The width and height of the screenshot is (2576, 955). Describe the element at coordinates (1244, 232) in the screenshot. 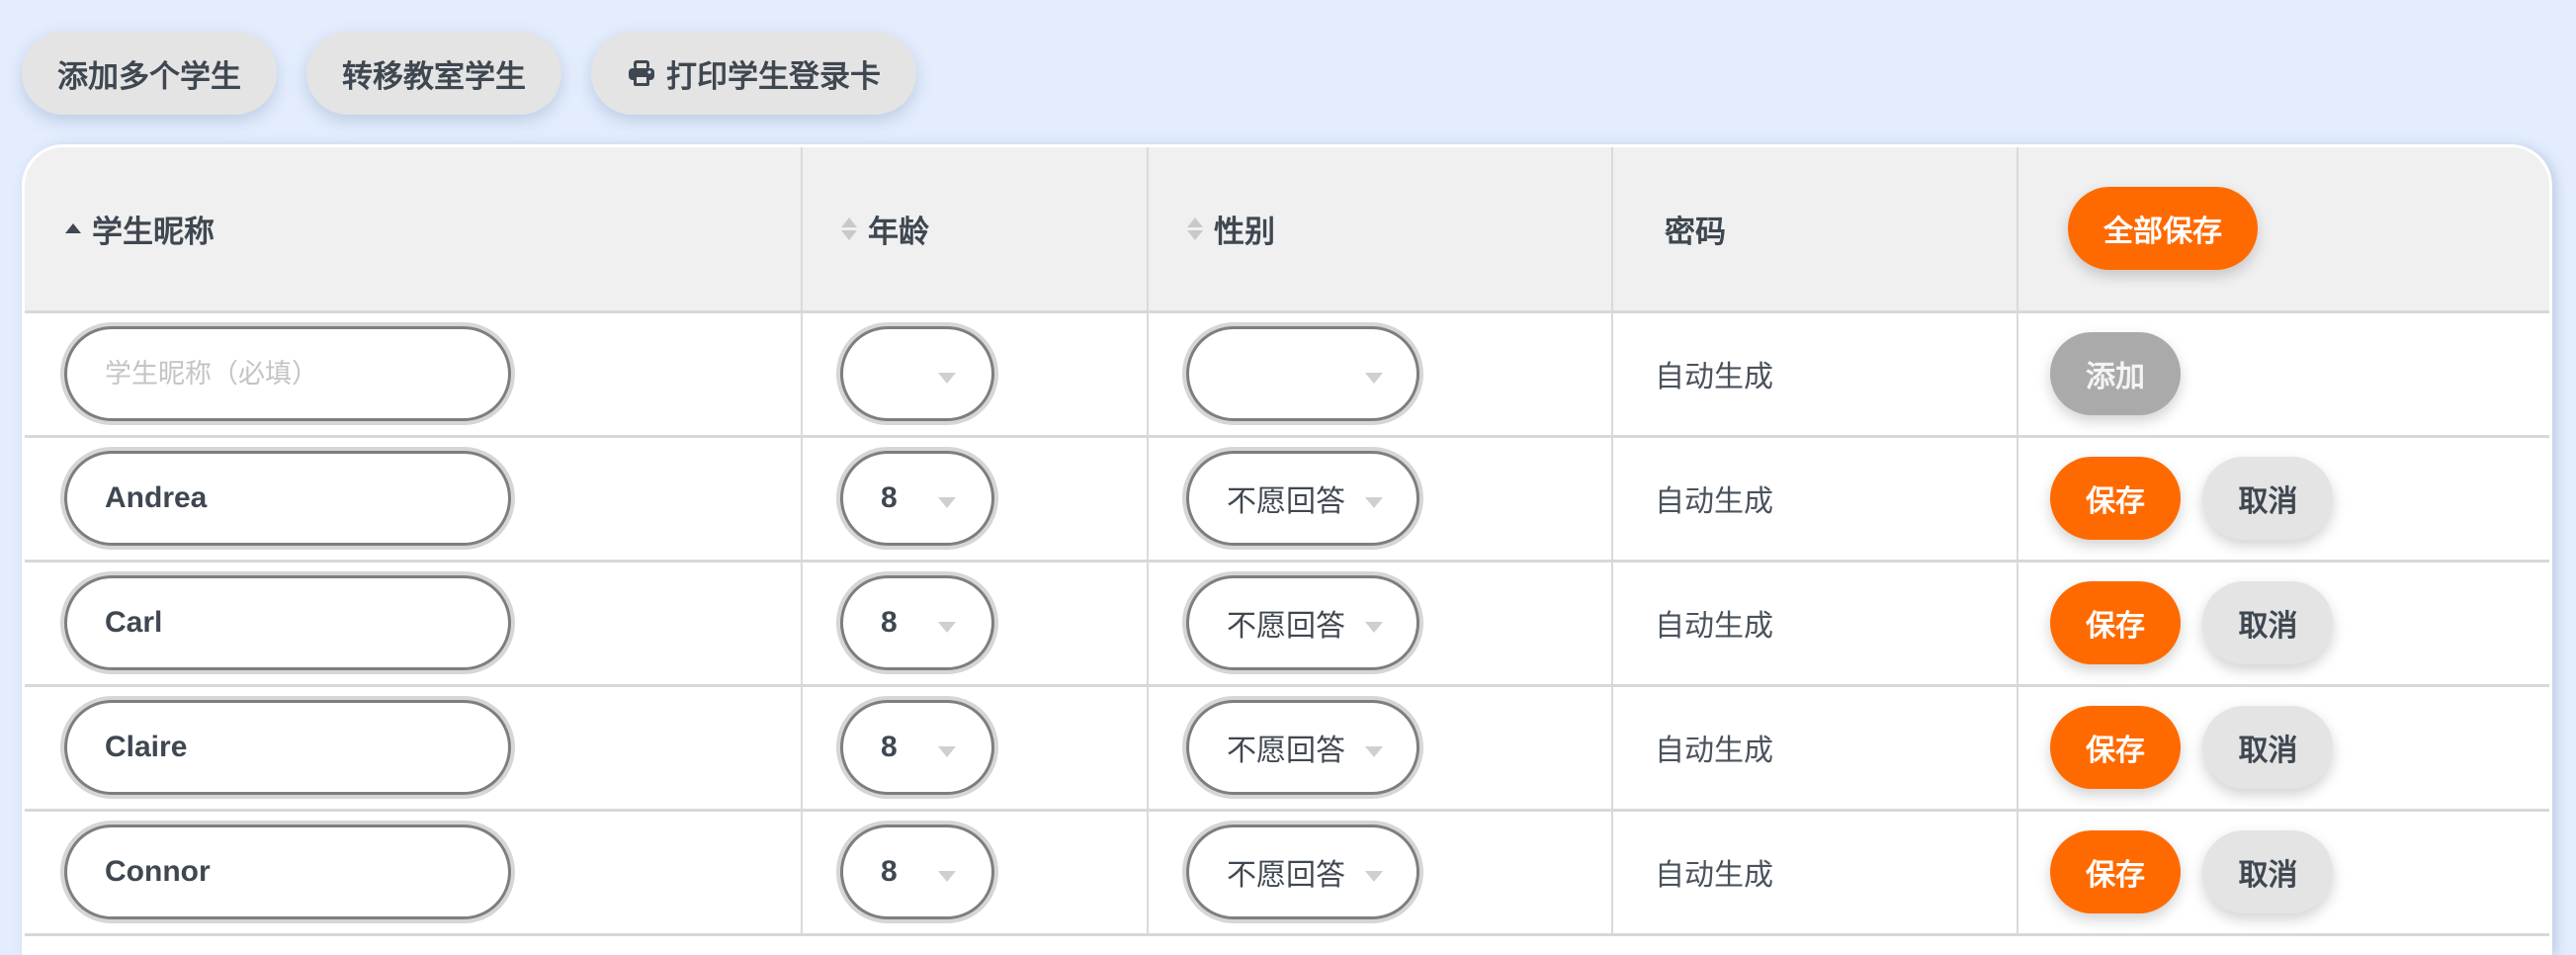

I see `header-gender-label: 性别` at that location.